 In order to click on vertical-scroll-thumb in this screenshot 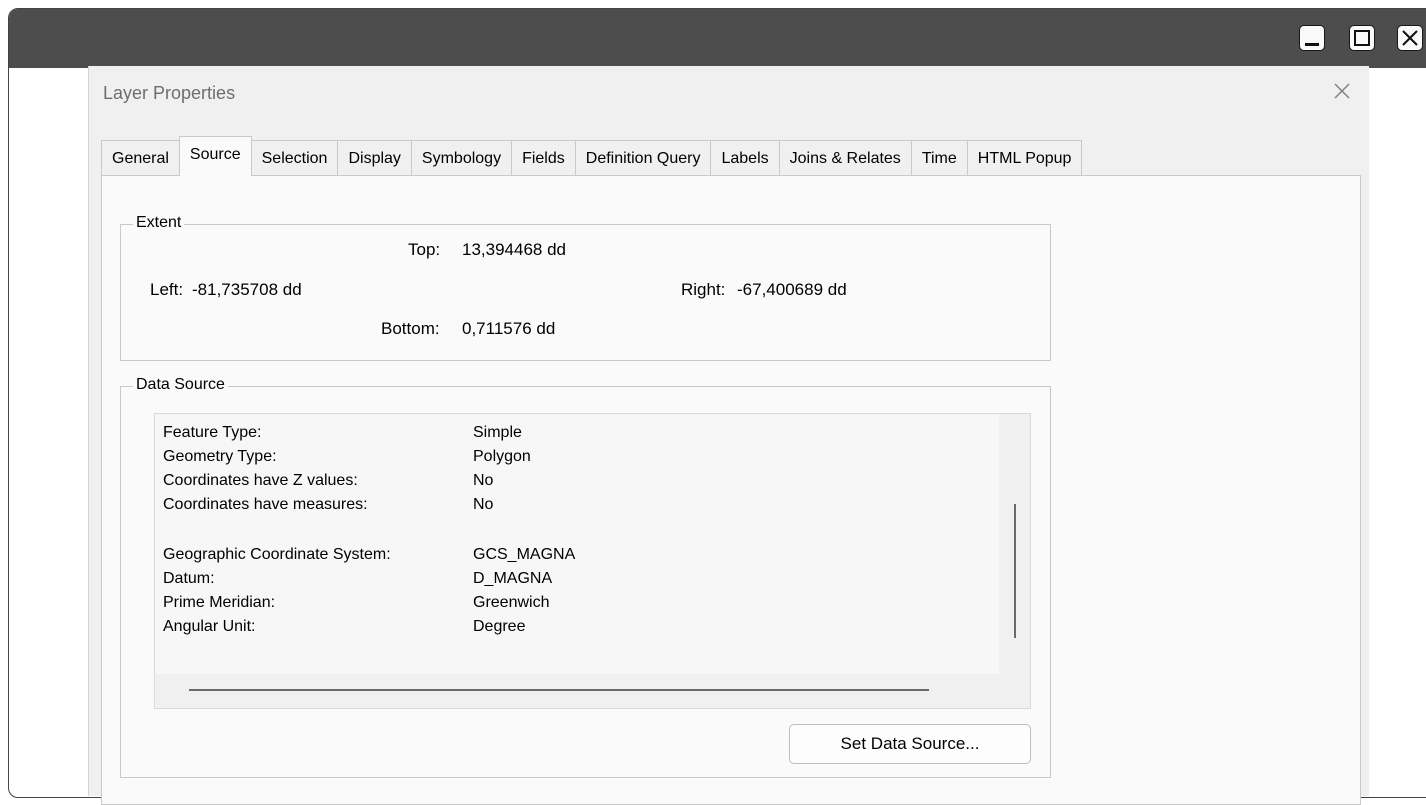, I will do `click(1015, 571)`.